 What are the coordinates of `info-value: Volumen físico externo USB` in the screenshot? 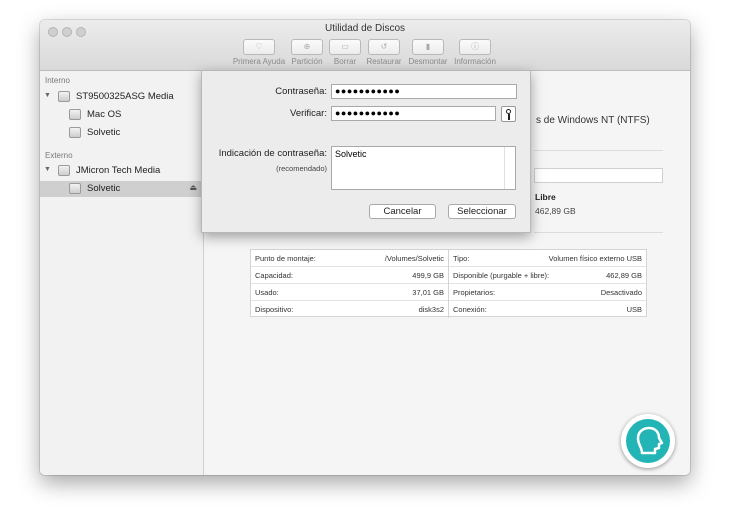 It's located at (595, 258).